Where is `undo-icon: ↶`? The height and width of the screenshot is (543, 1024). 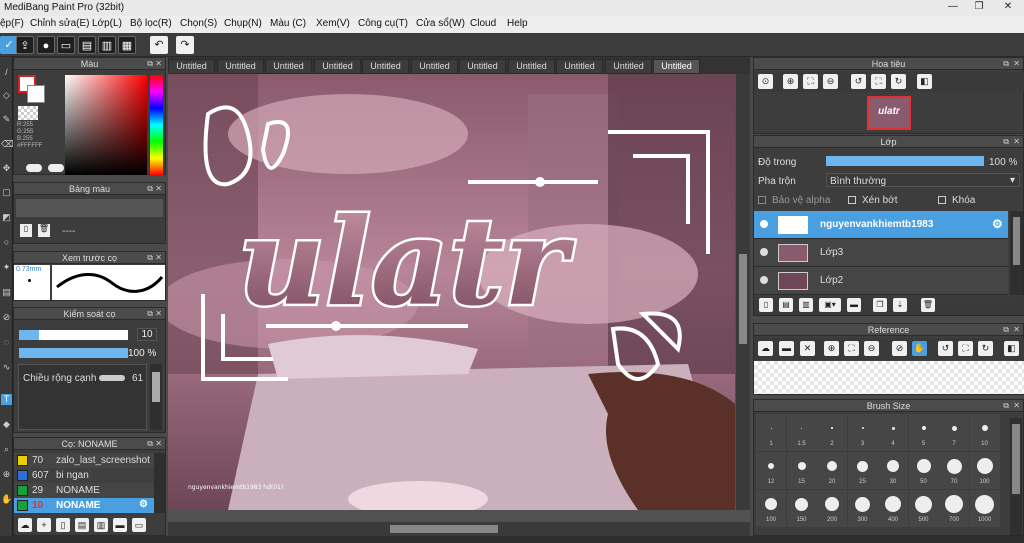
undo-icon: ↶ is located at coordinates (159, 45).